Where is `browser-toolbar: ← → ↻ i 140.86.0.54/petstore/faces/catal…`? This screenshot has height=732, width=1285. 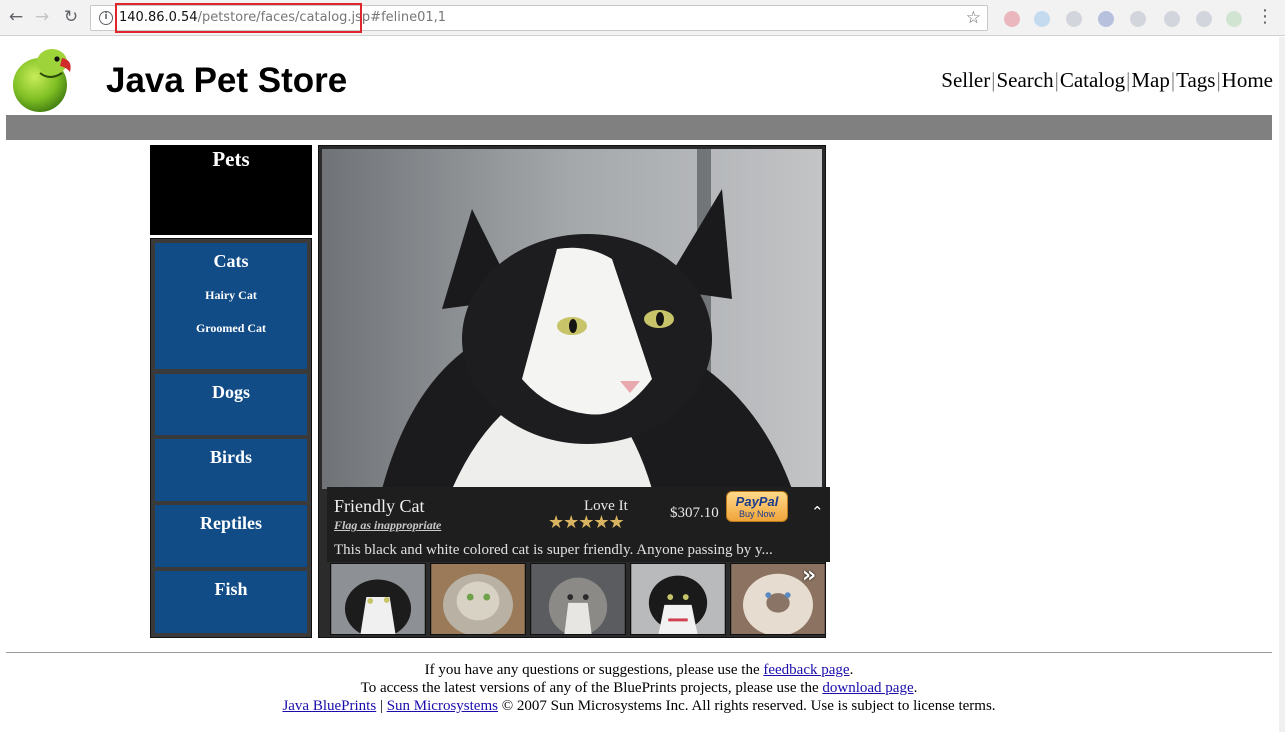
browser-toolbar: ← → ↻ i 140.86.0.54/petstore/faces/catal… is located at coordinates (642, 18).